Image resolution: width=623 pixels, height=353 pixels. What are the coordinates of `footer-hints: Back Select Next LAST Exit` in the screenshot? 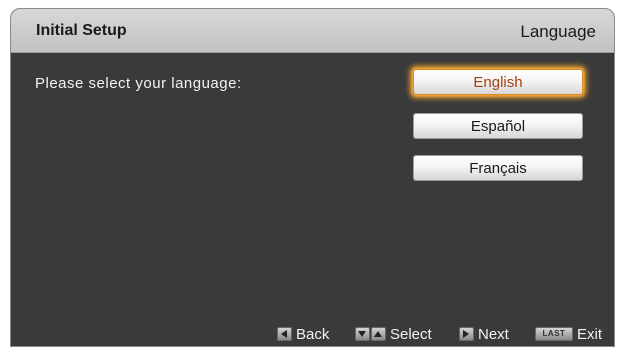 It's located at (312, 334).